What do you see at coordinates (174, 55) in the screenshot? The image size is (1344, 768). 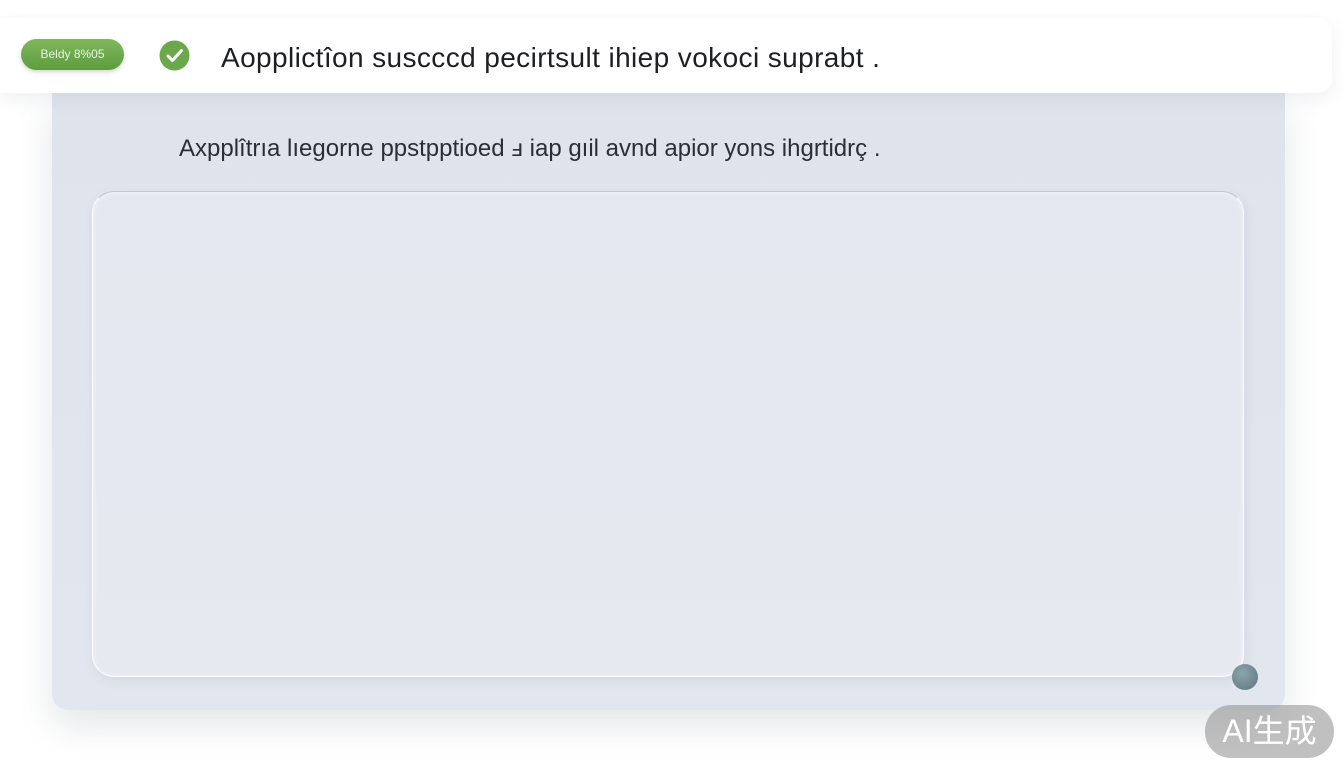 I see `checkmark-circle-icon` at bounding box center [174, 55].